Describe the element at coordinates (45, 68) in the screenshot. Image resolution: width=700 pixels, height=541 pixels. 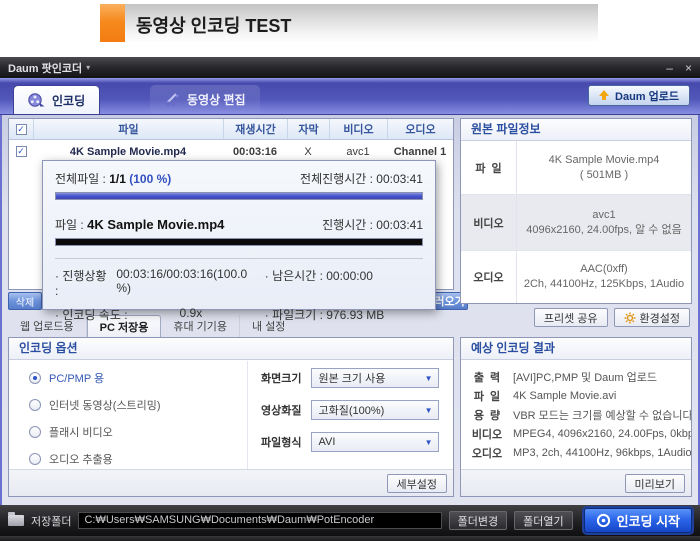
I see `window-title: Daum 팟인코더` at that location.